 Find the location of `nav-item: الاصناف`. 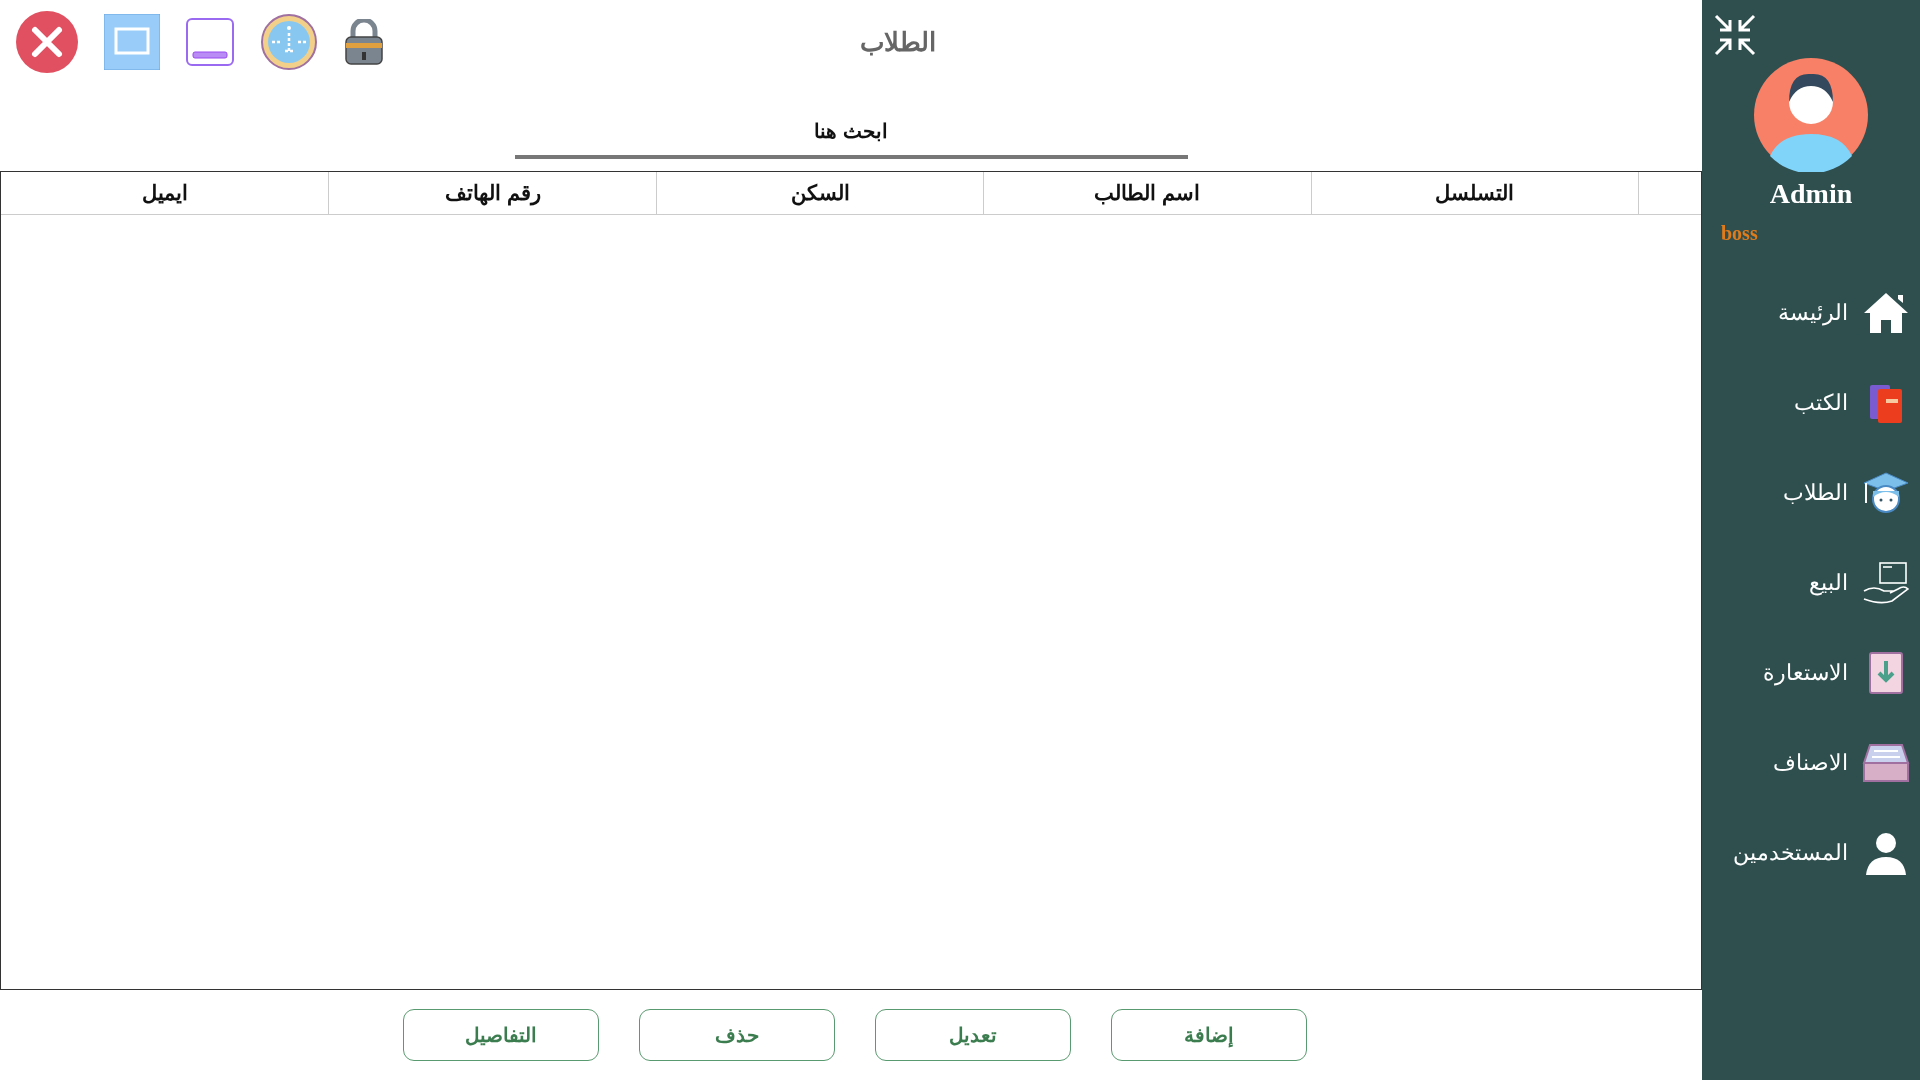

nav-item: الاصناف is located at coordinates (1811, 763).